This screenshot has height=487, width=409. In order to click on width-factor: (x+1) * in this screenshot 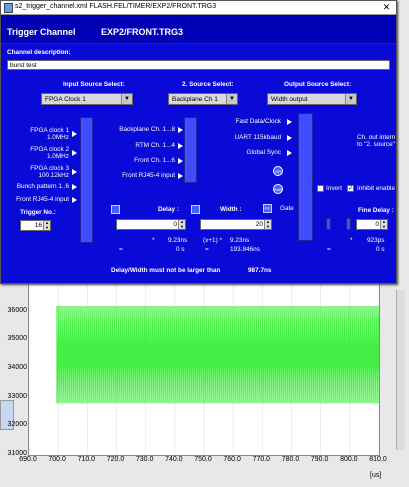, I will do `click(213, 240)`.